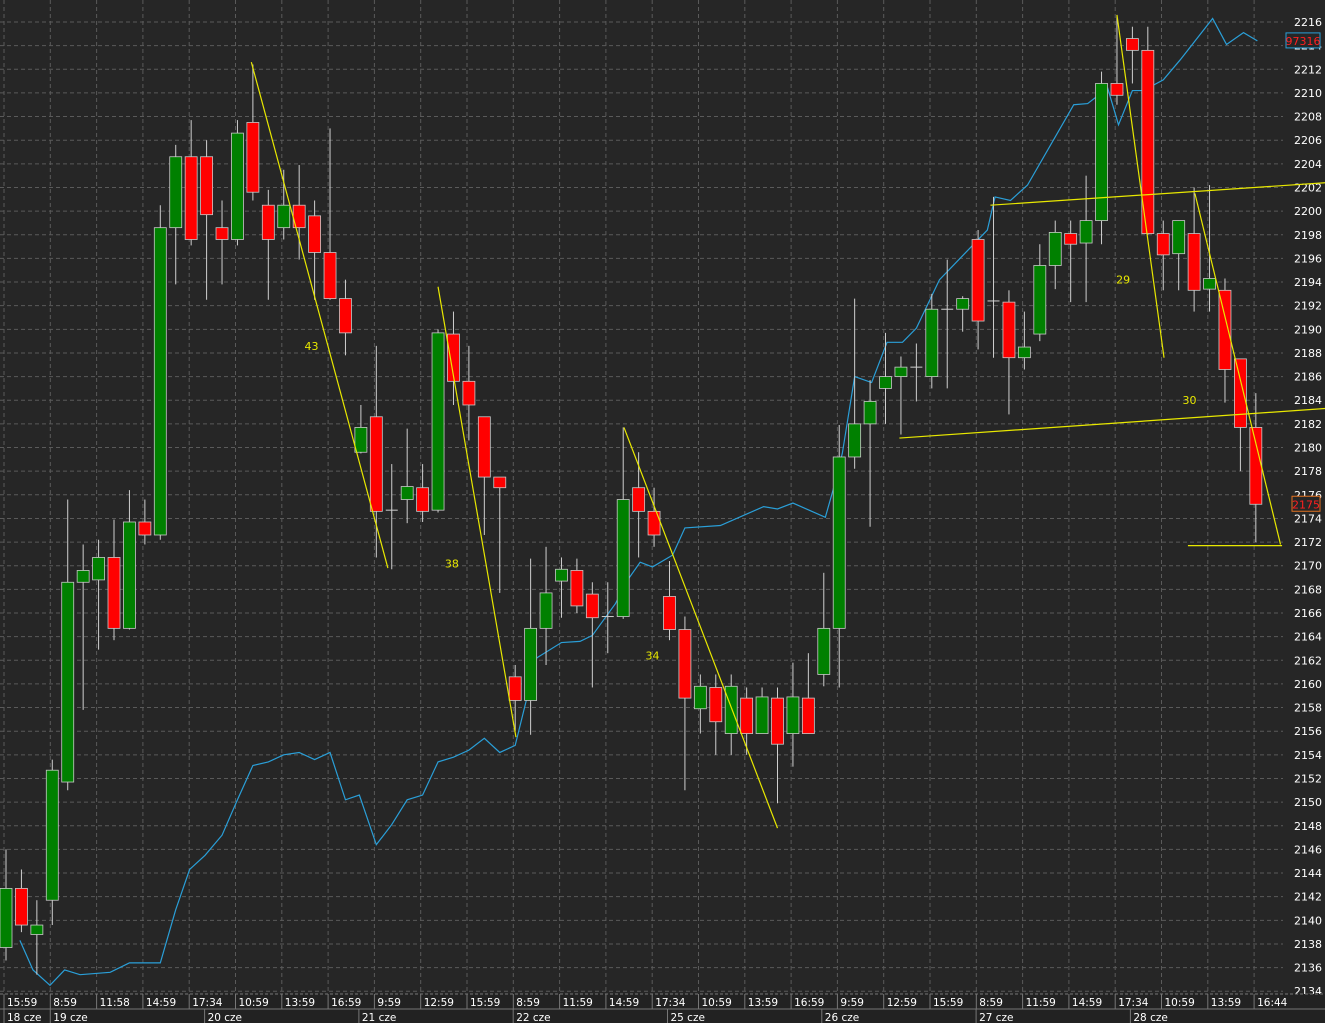 This screenshot has width=1325, height=1023. I want to click on y-tick-label: 2136, so click(1308, 968).